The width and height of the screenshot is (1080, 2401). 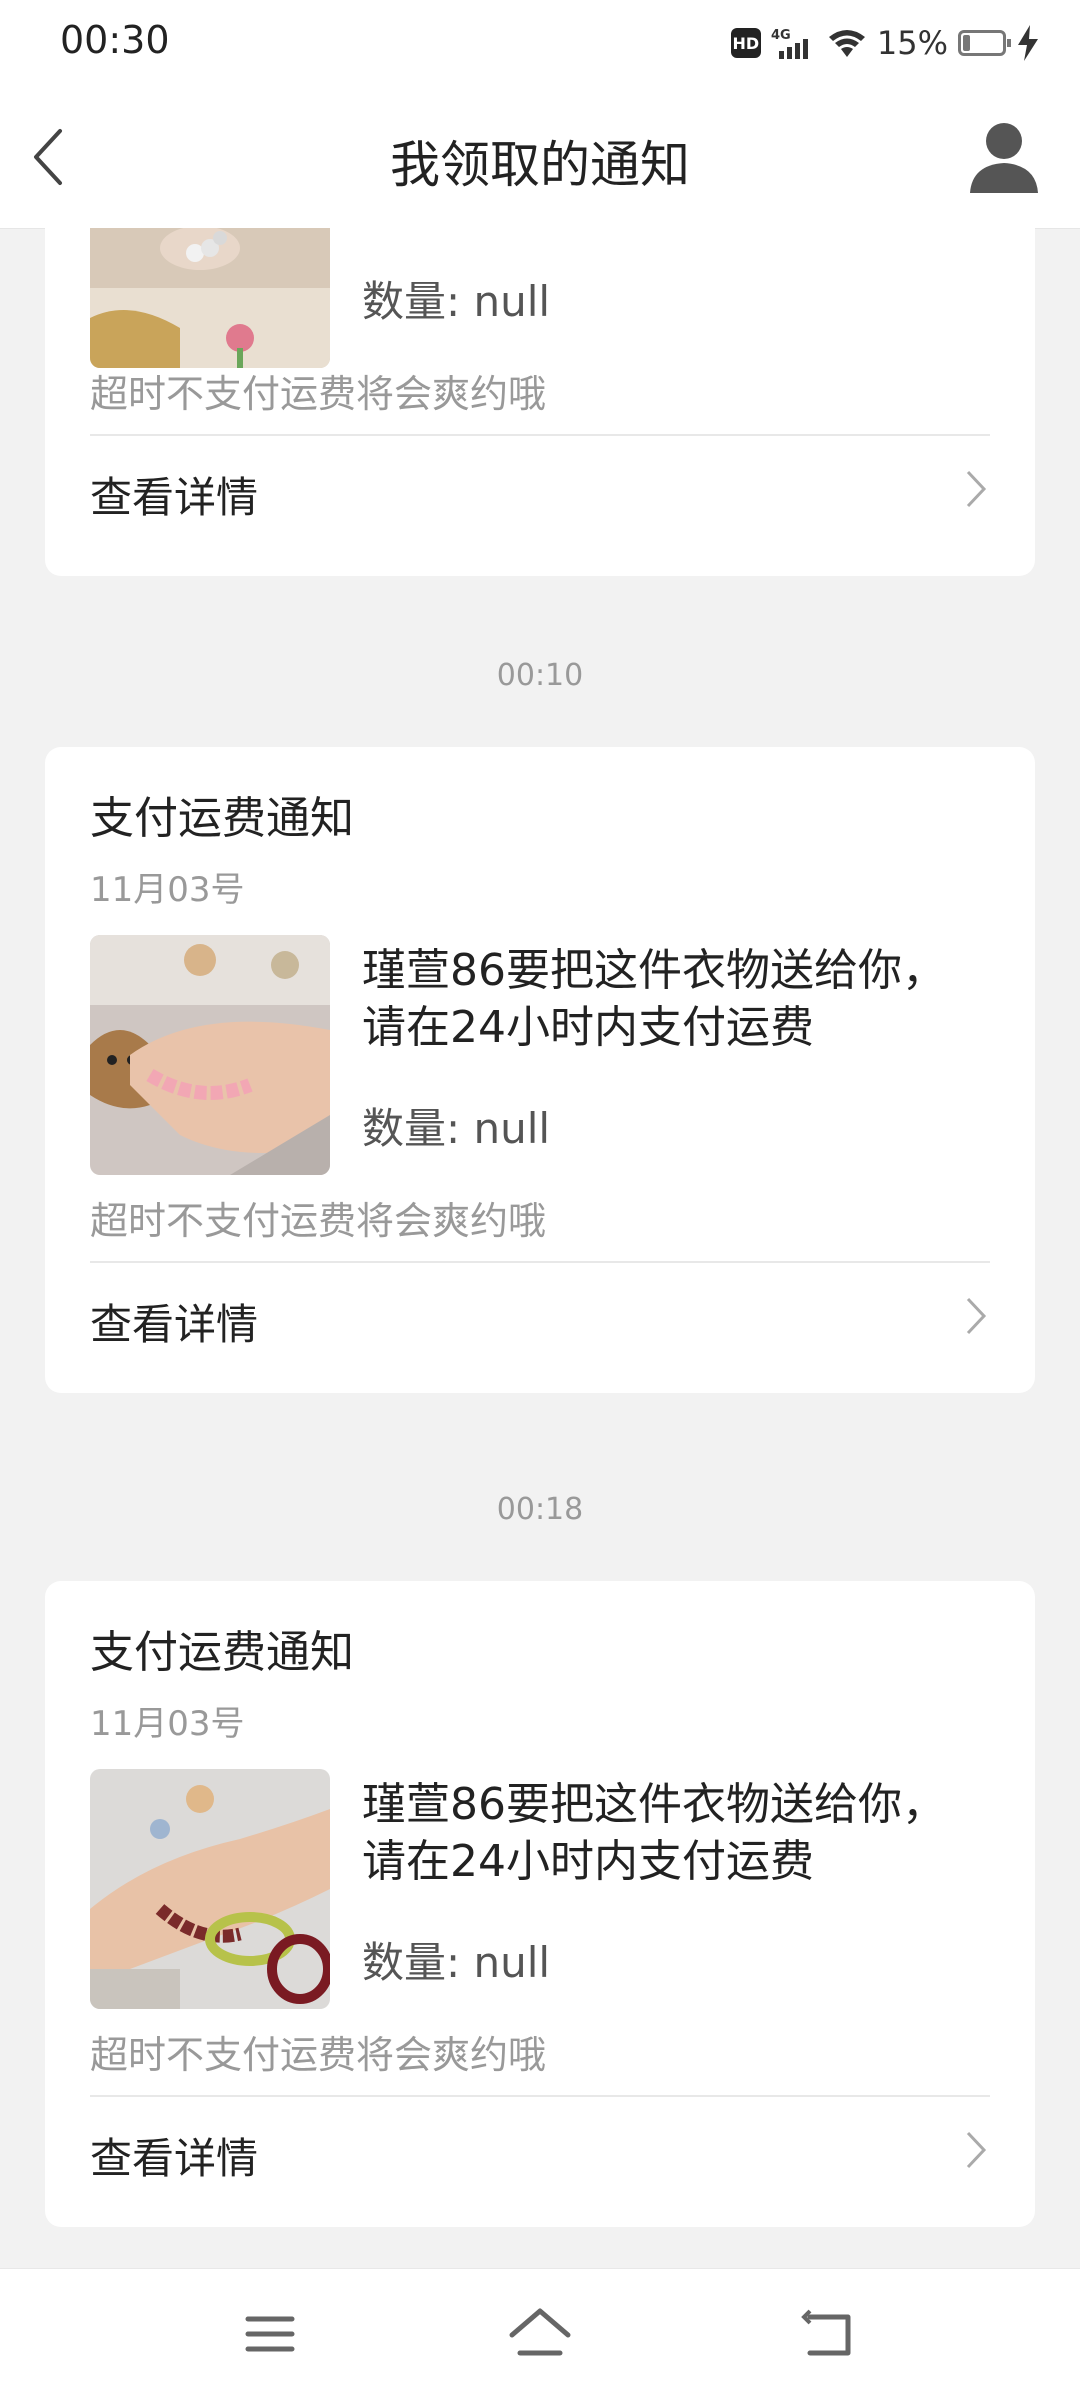 I want to click on status-icons: HD 4G 15%, so click(x=885, y=43).